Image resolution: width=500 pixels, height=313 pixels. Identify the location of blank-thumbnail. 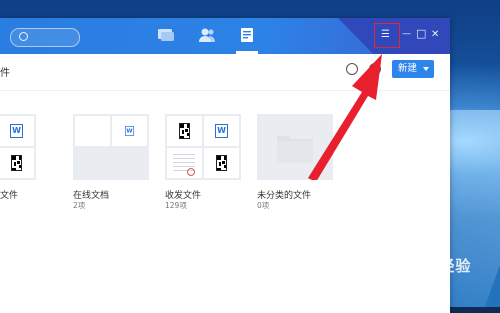
(92, 131).